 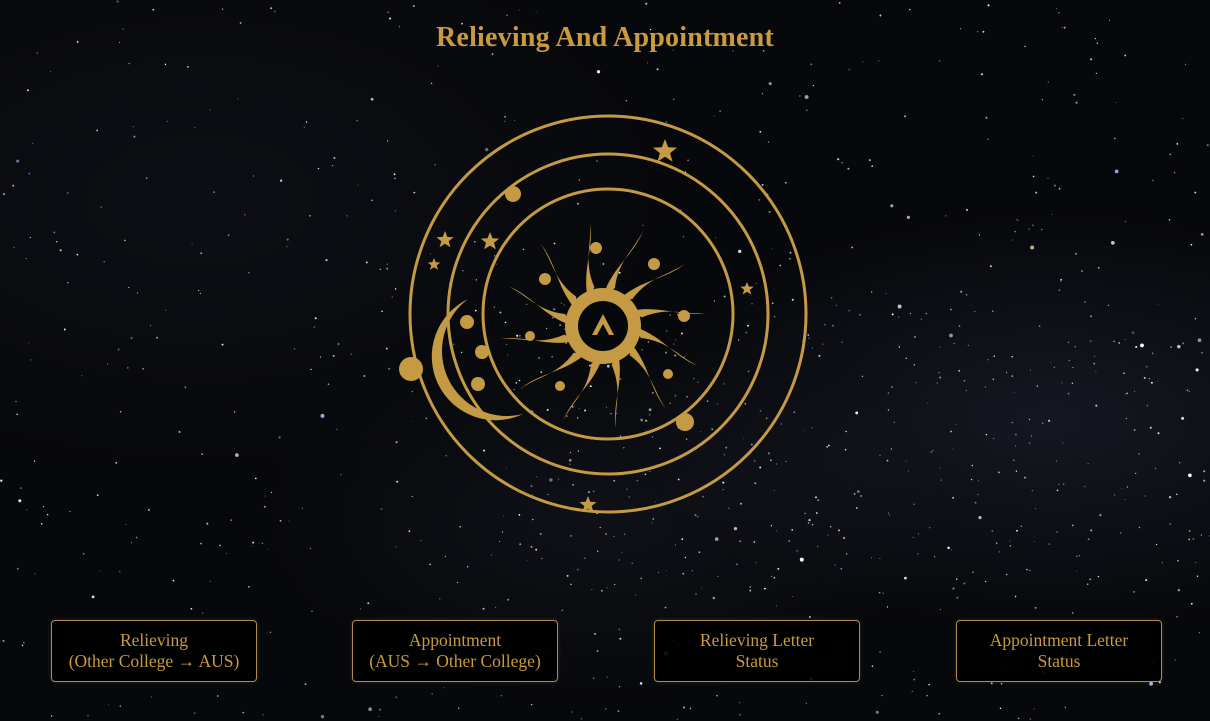 I want to click on appointment-letter-status-button: Appointment Letter Status, so click(x=1059, y=651).